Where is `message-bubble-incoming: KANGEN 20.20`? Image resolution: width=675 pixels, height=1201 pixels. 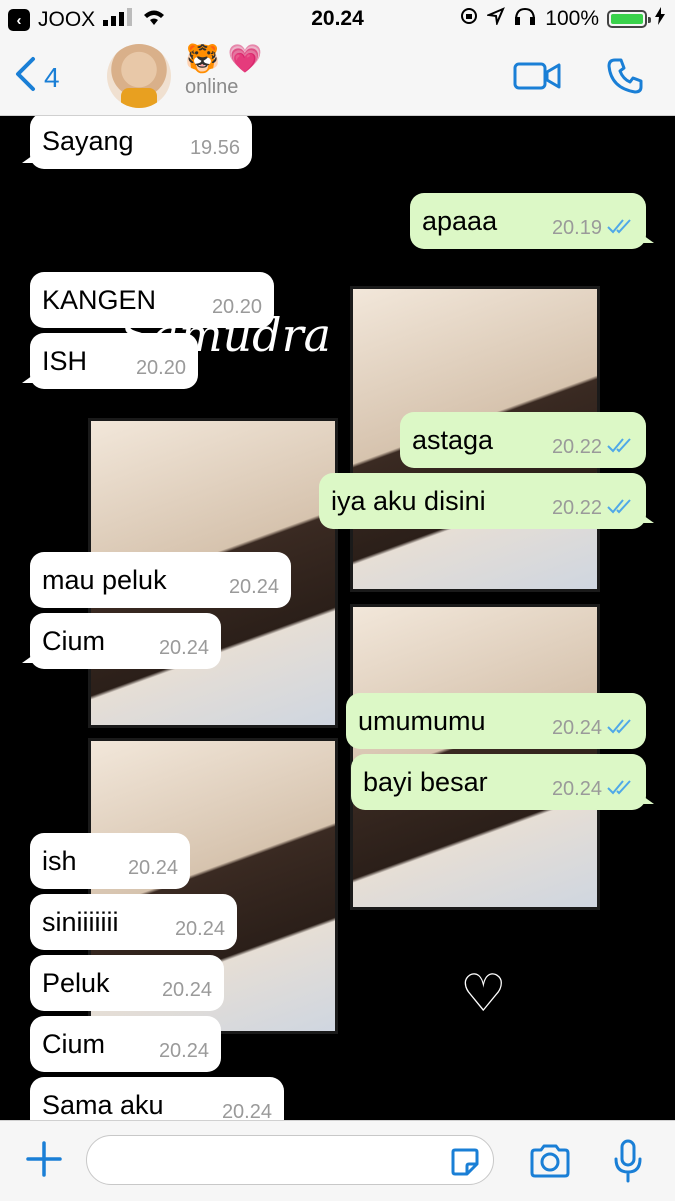
message-bubble-incoming: KANGEN 20.20 is located at coordinates (152, 300).